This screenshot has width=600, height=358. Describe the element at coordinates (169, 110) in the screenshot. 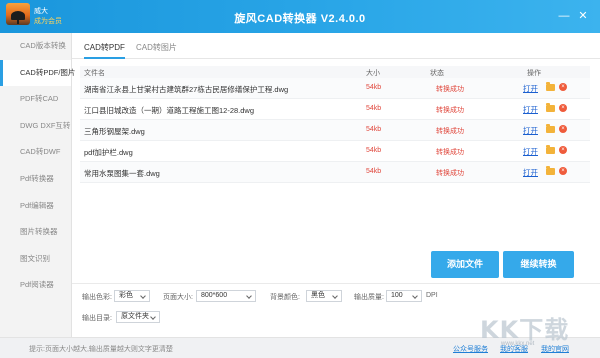

I see `file-name: 江口县旧城改造（一期）道路工程施工图12-28.dwg` at that location.